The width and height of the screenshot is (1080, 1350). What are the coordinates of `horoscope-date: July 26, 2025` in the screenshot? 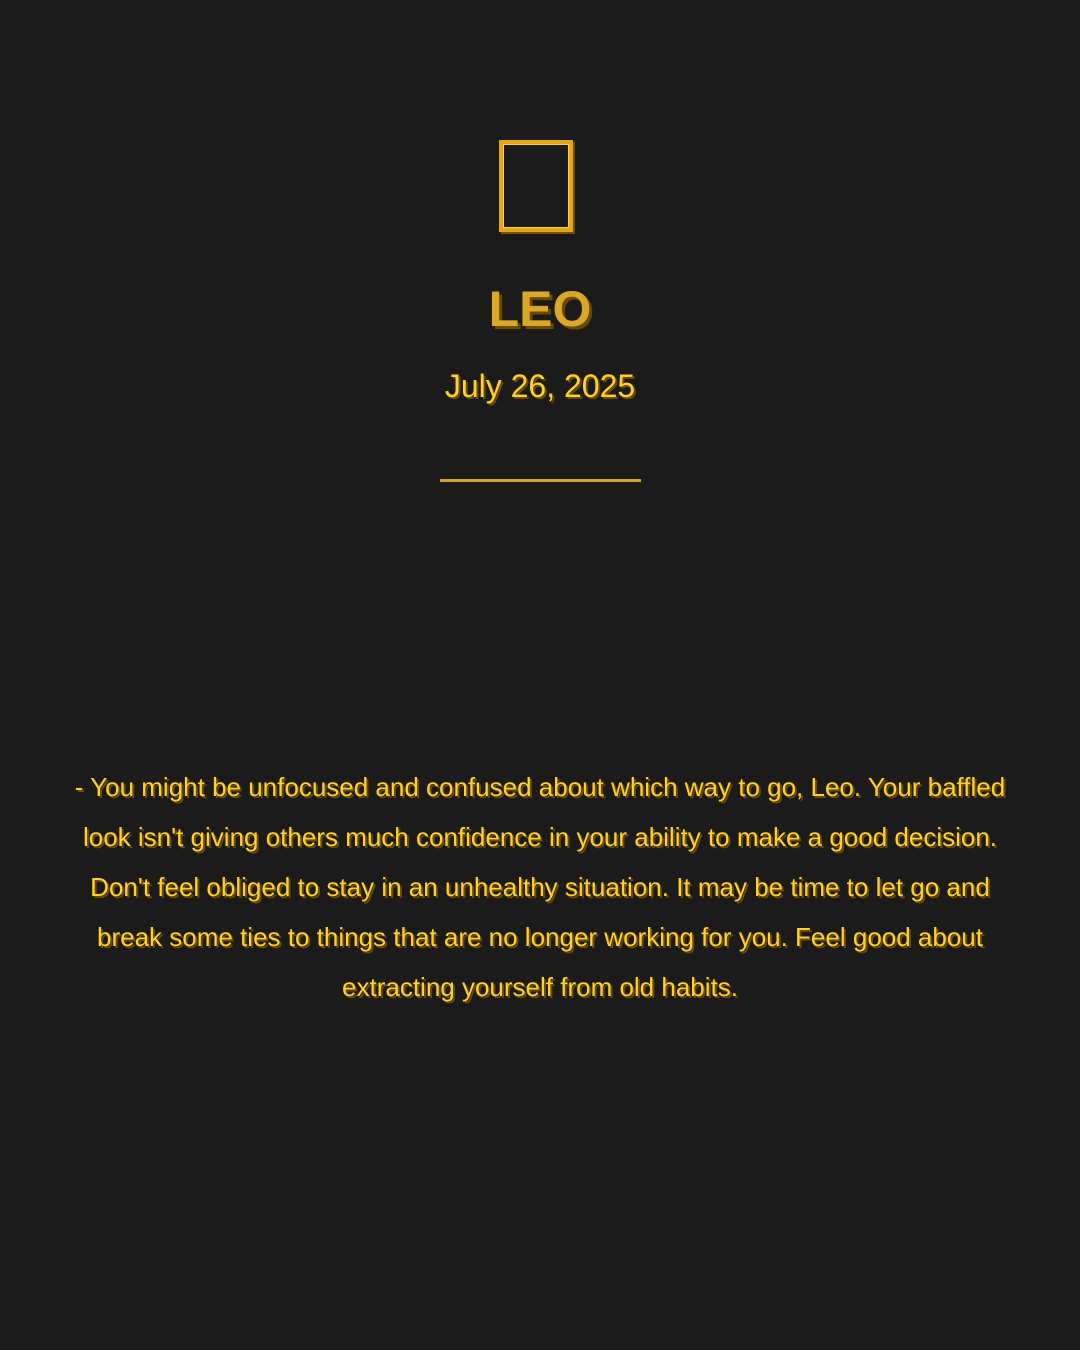 It's located at (540, 386).